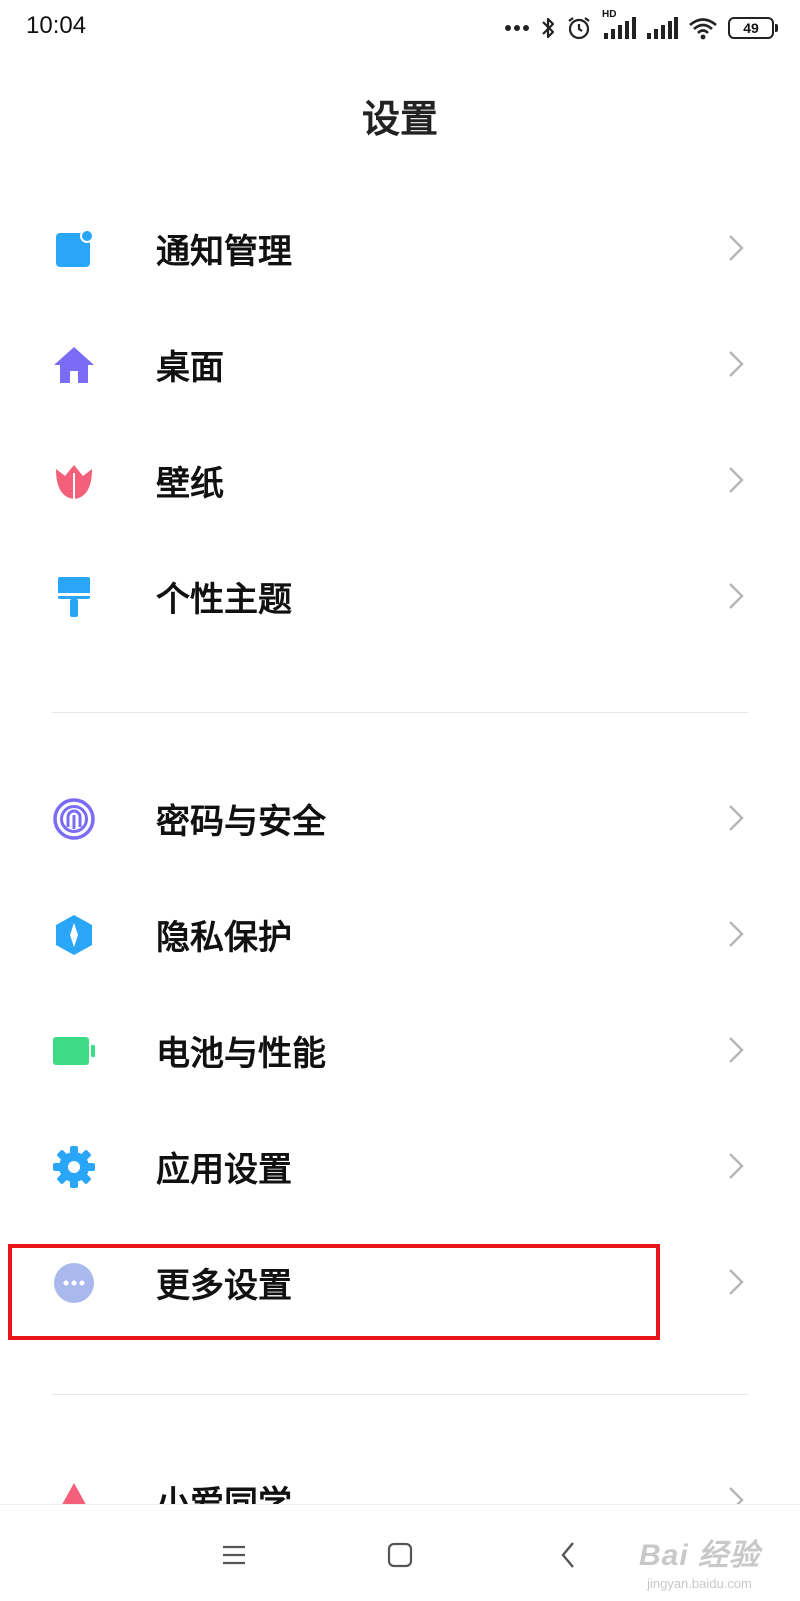 This screenshot has width=800, height=1601. I want to click on page-title: 设置, so click(399, 119).